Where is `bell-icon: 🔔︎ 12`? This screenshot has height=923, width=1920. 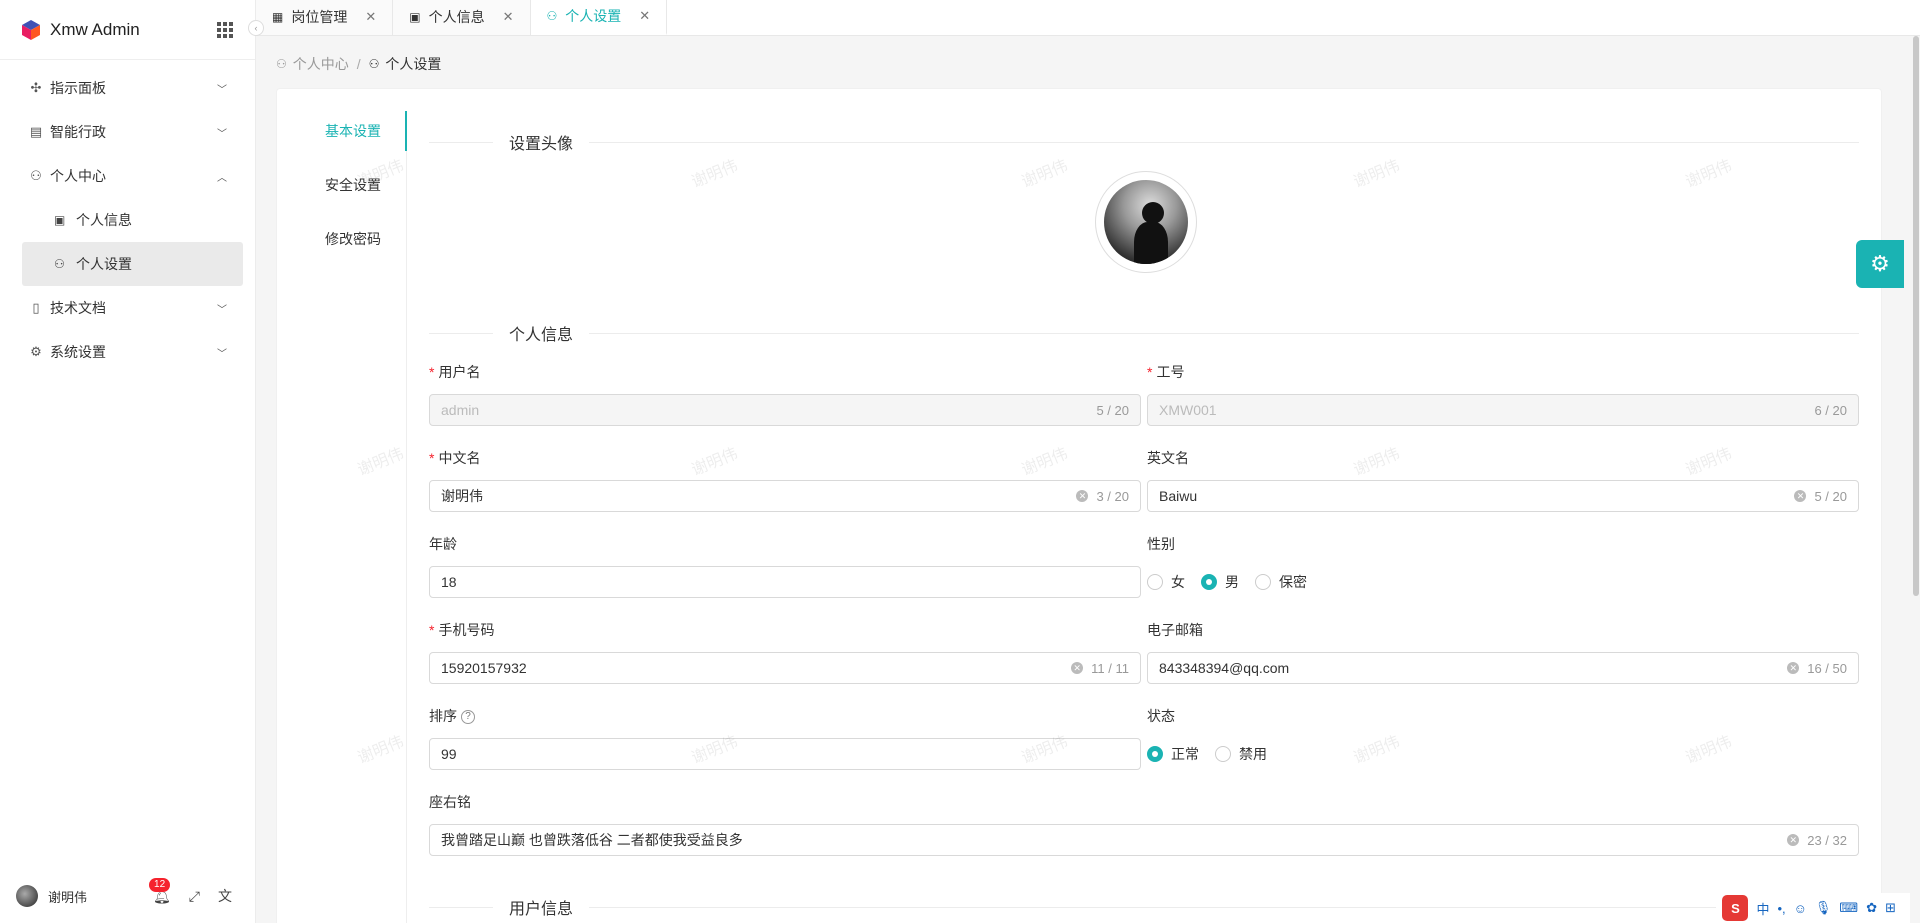 bell-icon: 🔔︎ 12 is located at coordinates (160, 891).